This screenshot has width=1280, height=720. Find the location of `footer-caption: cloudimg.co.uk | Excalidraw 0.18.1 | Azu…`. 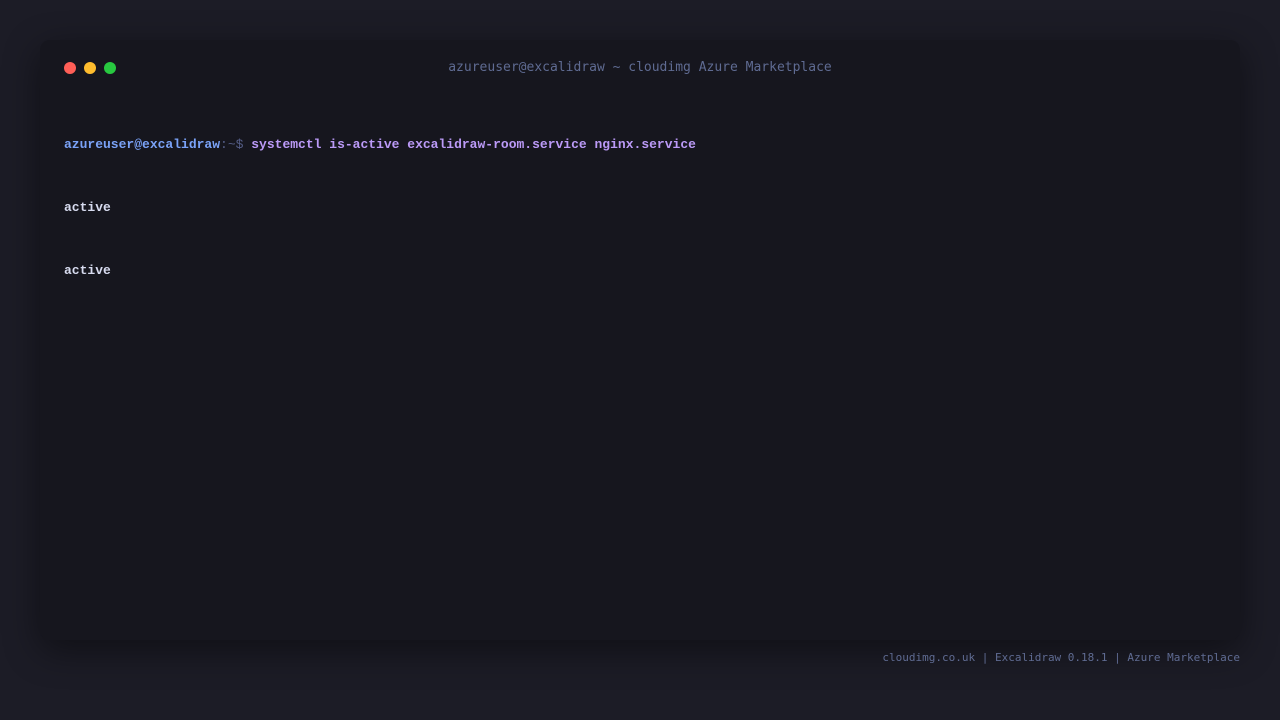

footer-caption: cloudimg.co.uk | Excalidraw 0.18.1 | Azu… is located at coordinates (1061, 657).